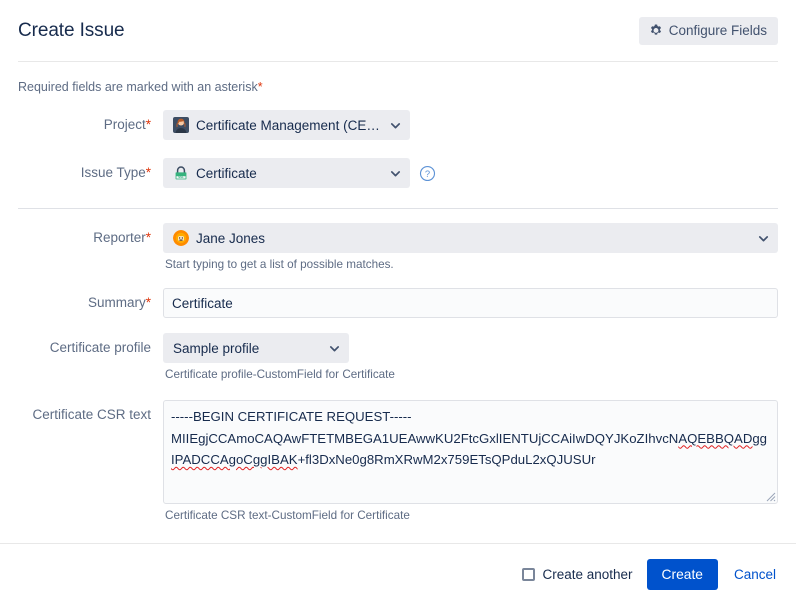 The width and height of the screenshot is (796, 605). I want to click on certificate-profile-label: Certificate profile, so click(100, 347).